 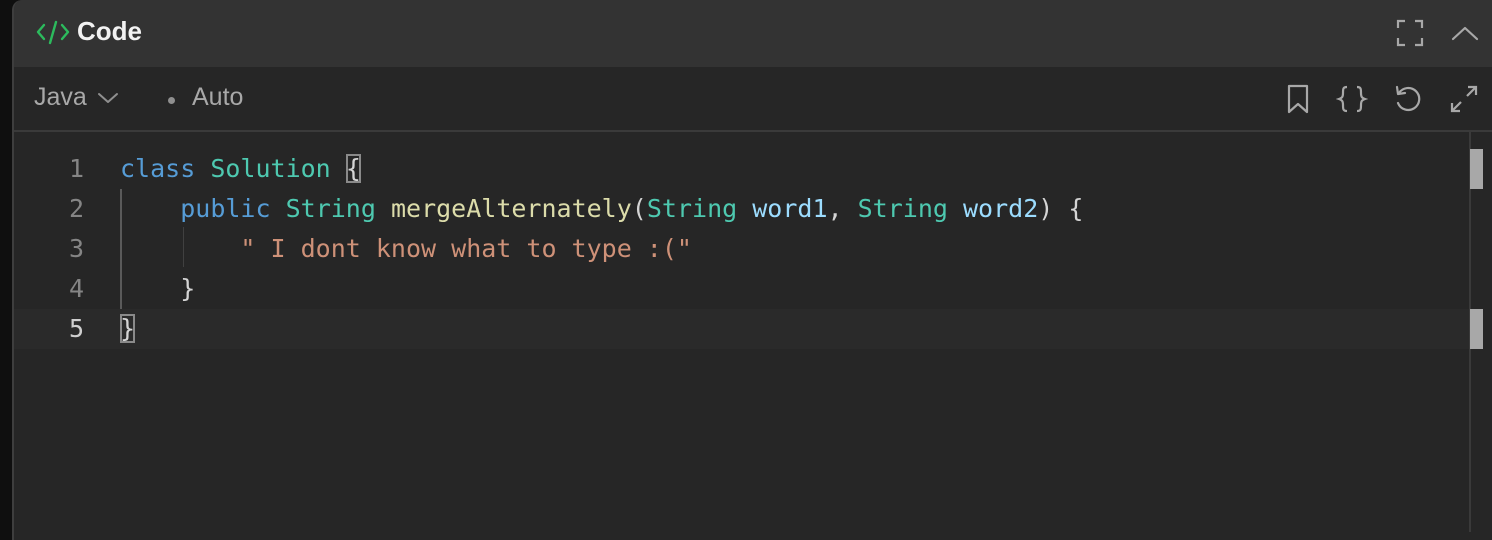 I want to click on code-token: " I dont know what to type :(", so click(x=466, y=248).